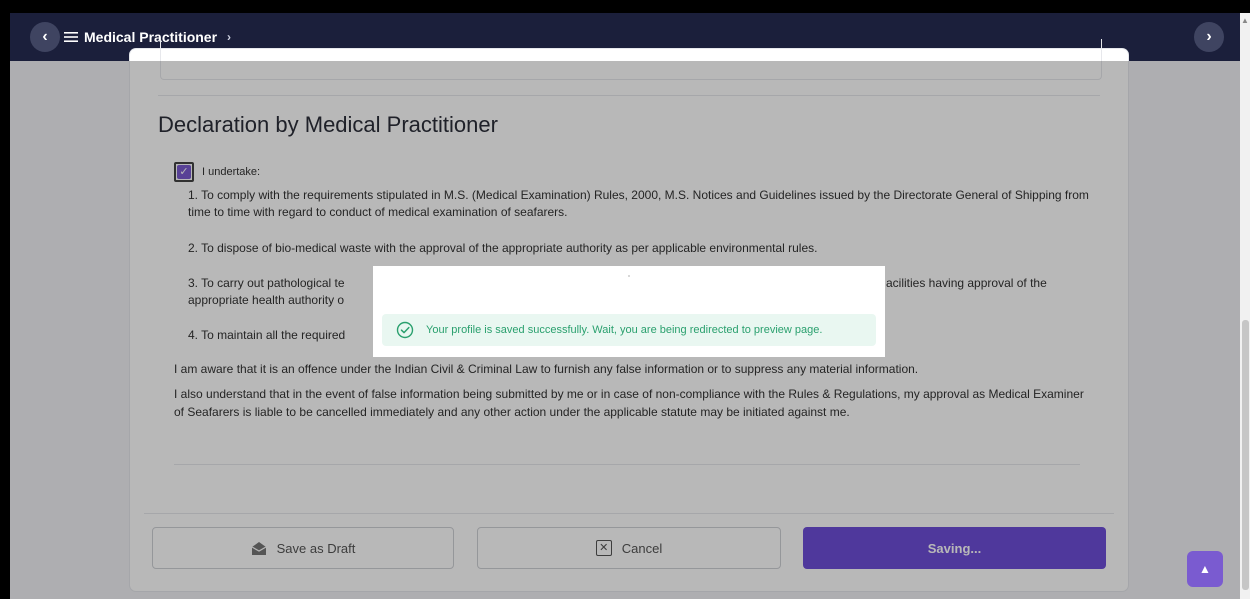 The image size is (1250, 599). I want to click on scroll-up-arrow-icon: ▲, so click(1245, 20).